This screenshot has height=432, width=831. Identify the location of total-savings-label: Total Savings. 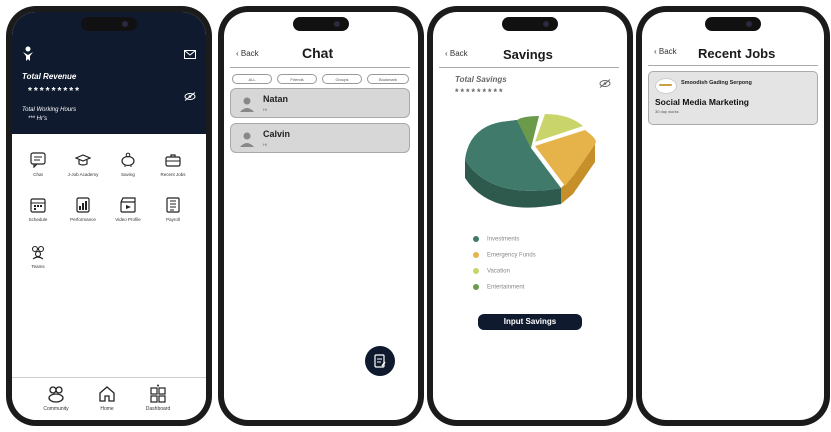
(481, 79).